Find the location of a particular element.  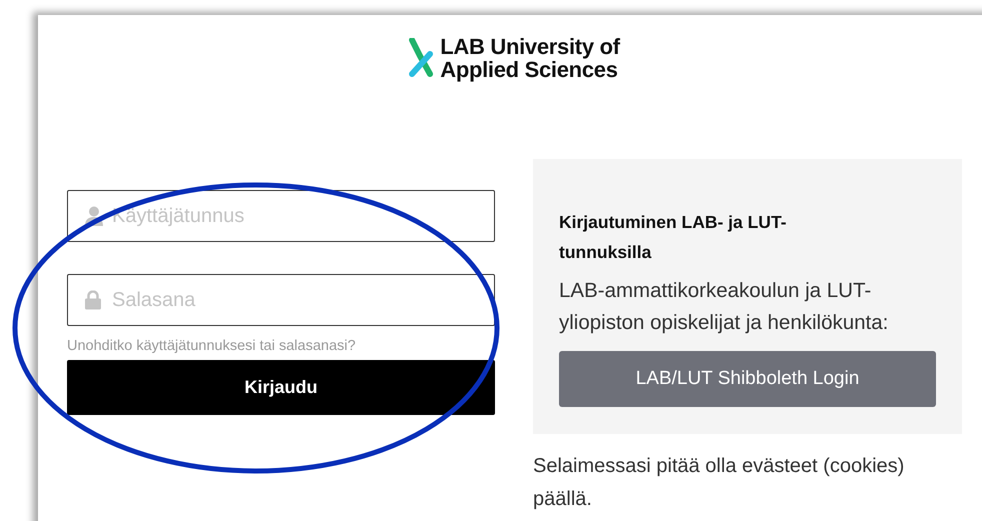

panel-text: LAB-ammattikorkeakoulun ja LUT-yliopiston opiskelijat ja henkilökunta: is located at coordinates (724, 307).